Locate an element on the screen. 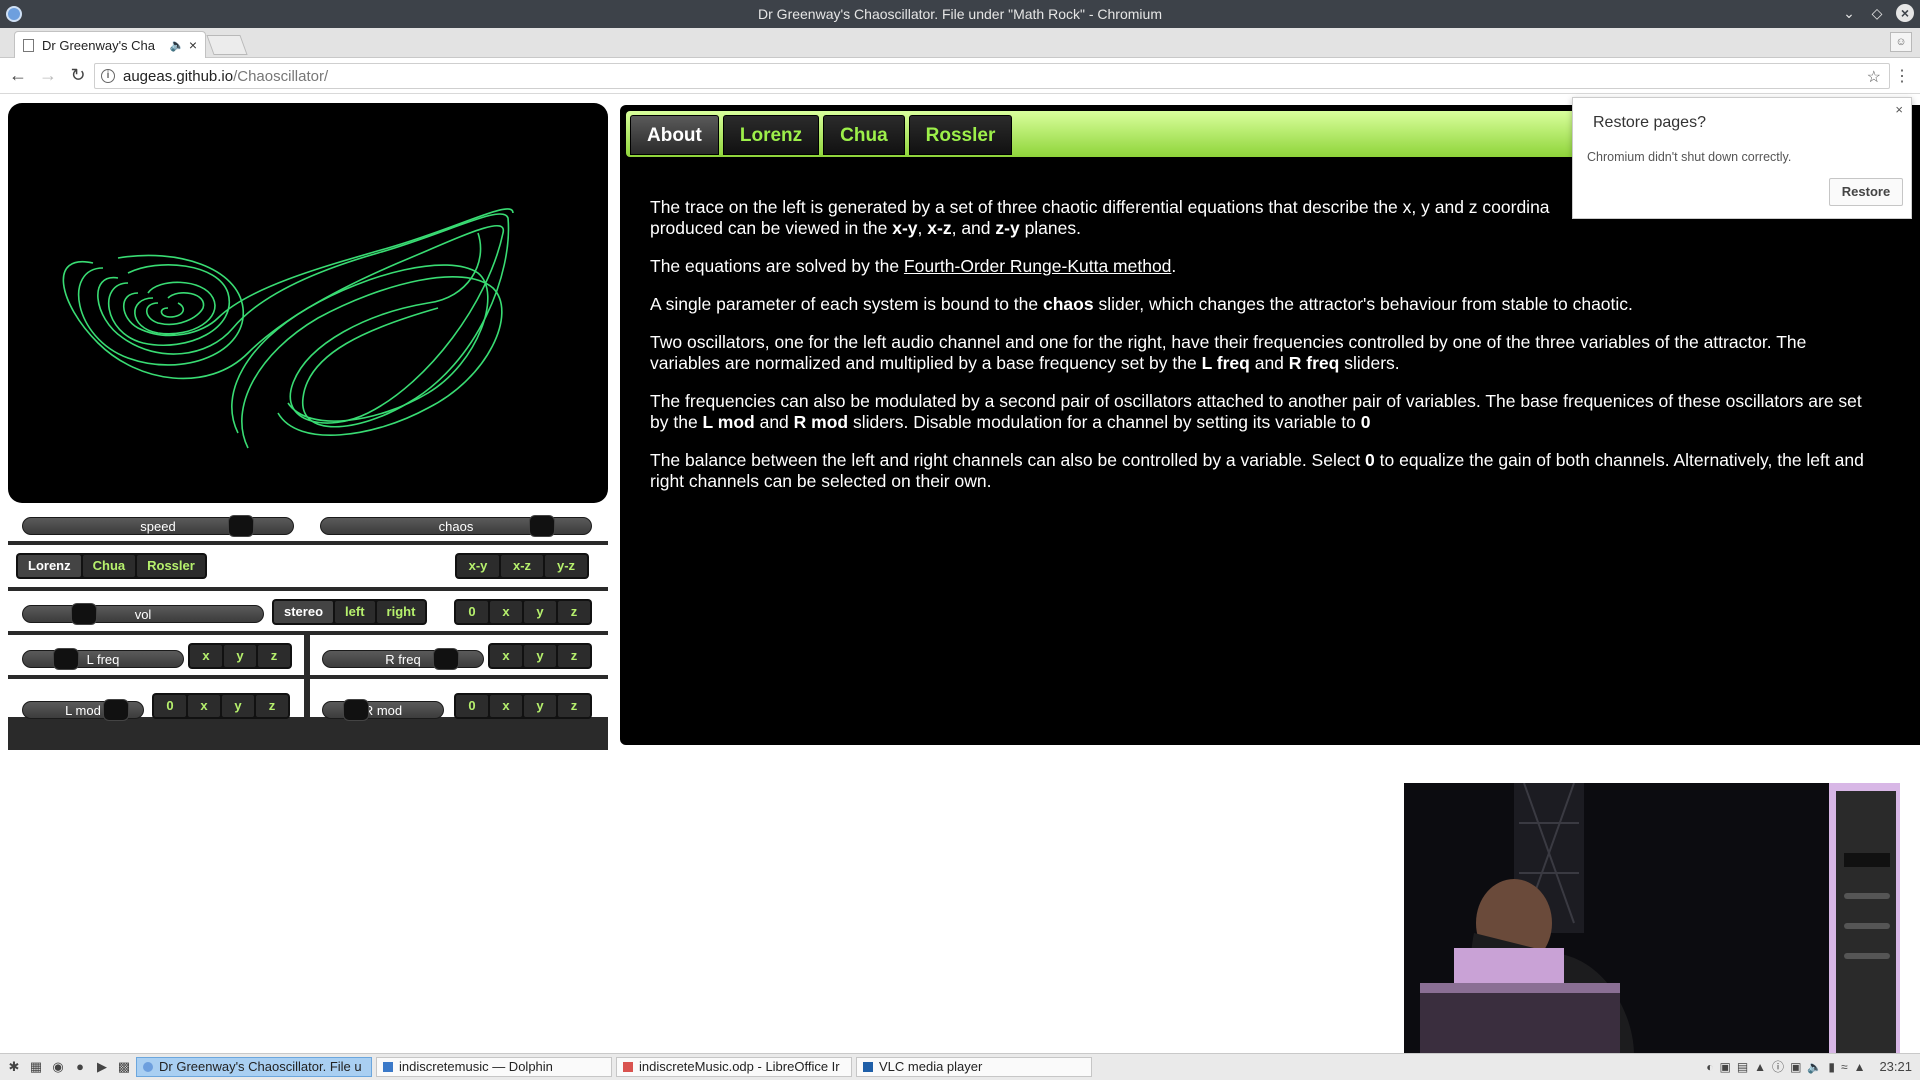 Image resolution: width=1920 pixels, height=1080 pixels. task-vlc: VLC media player is located at coordinates (974, 1067).